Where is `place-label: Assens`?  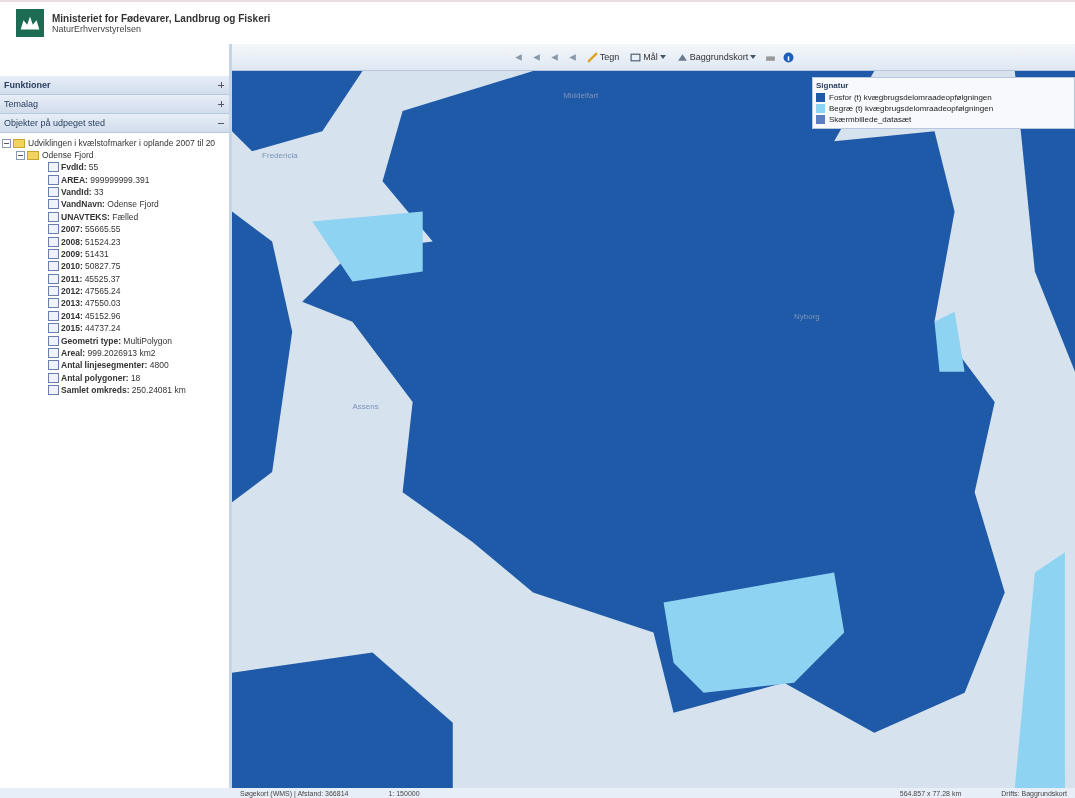
place-label: Assens is located at coordinates (365, 406).